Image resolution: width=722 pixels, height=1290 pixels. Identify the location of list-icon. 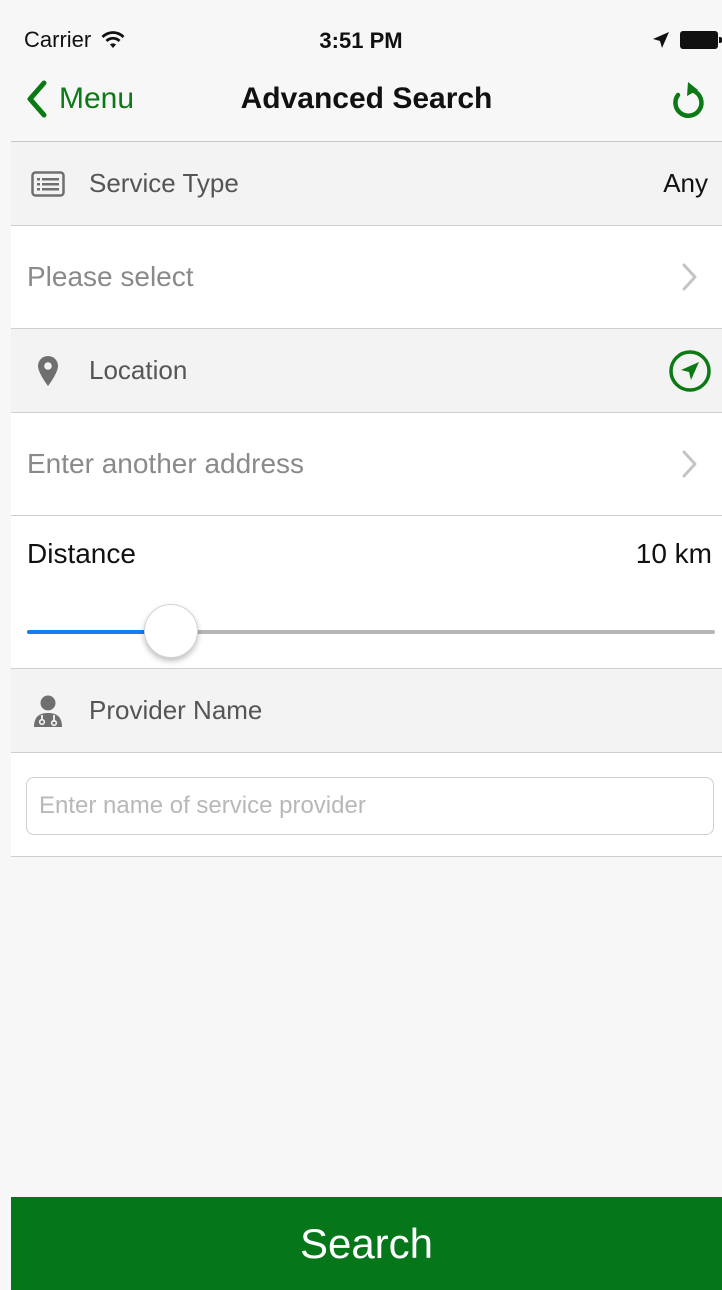
(48, 184).